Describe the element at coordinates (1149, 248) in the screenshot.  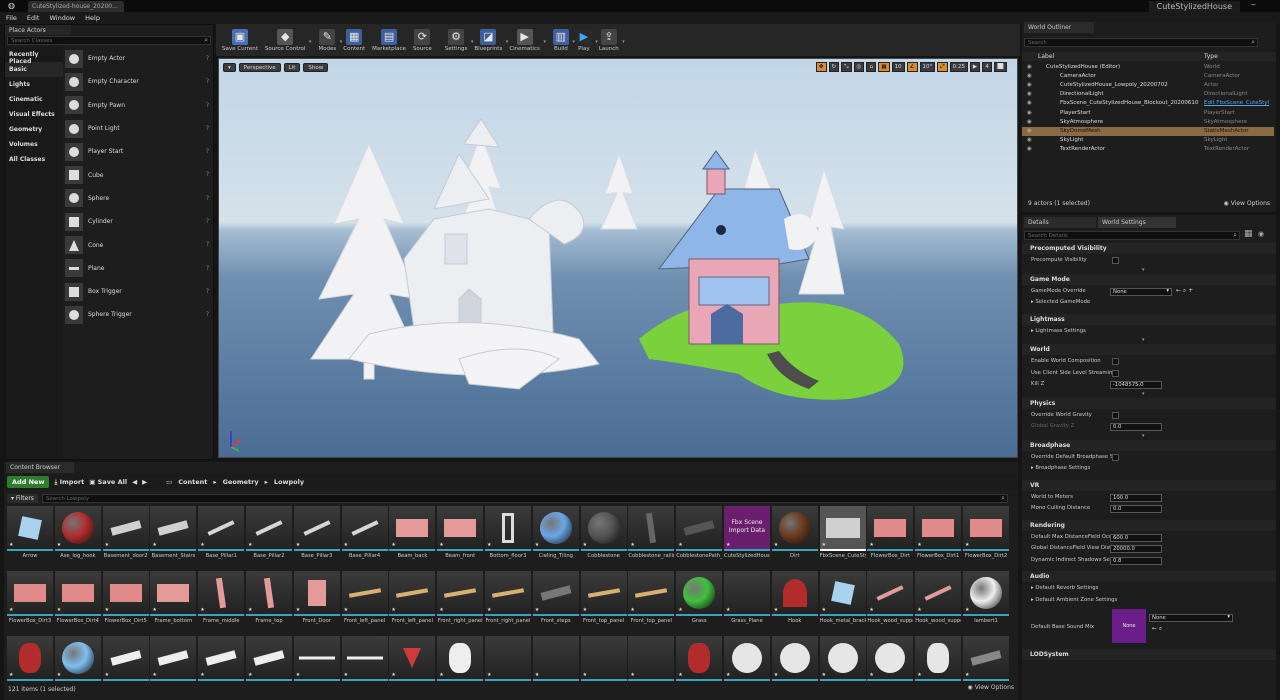
I see `section-precomputed-visibility: Precomputed Visibility` at that location.